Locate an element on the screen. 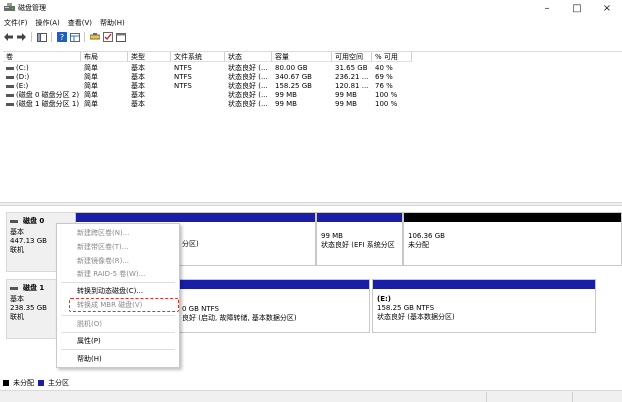 The width and height of the screenshot is (622, 402). menu-action: 操作(A) is located at coordinates (48, 23).